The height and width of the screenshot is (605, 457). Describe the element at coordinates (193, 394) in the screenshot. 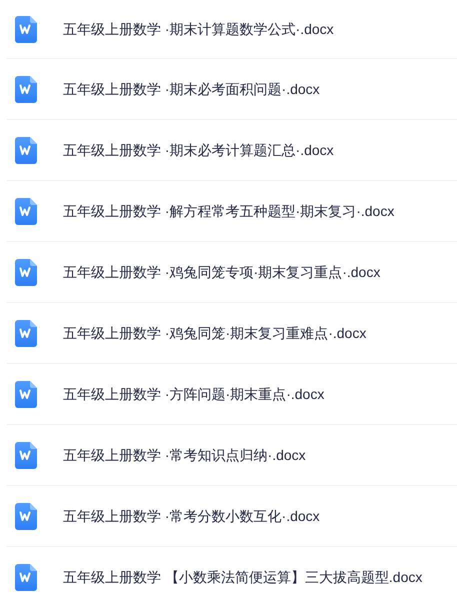

I see `file-name: 五年级上册数学 ·方阵问题·期末重点·.docx` at that location.